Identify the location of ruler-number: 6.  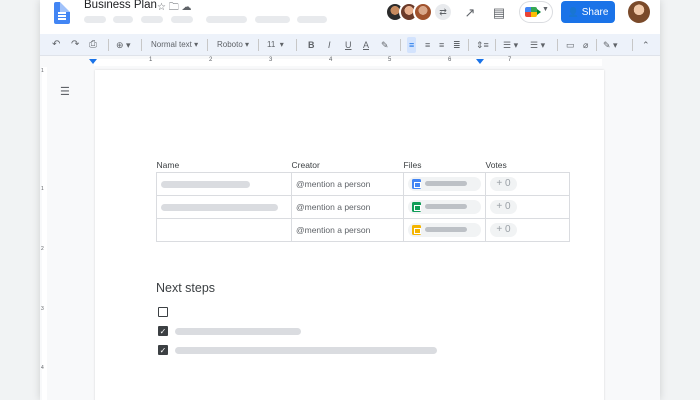
(450, 60).